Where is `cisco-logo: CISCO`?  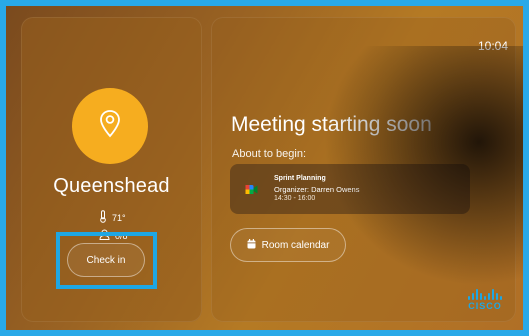
cisco-logo: CISCO is located at coordinates (485, 300).